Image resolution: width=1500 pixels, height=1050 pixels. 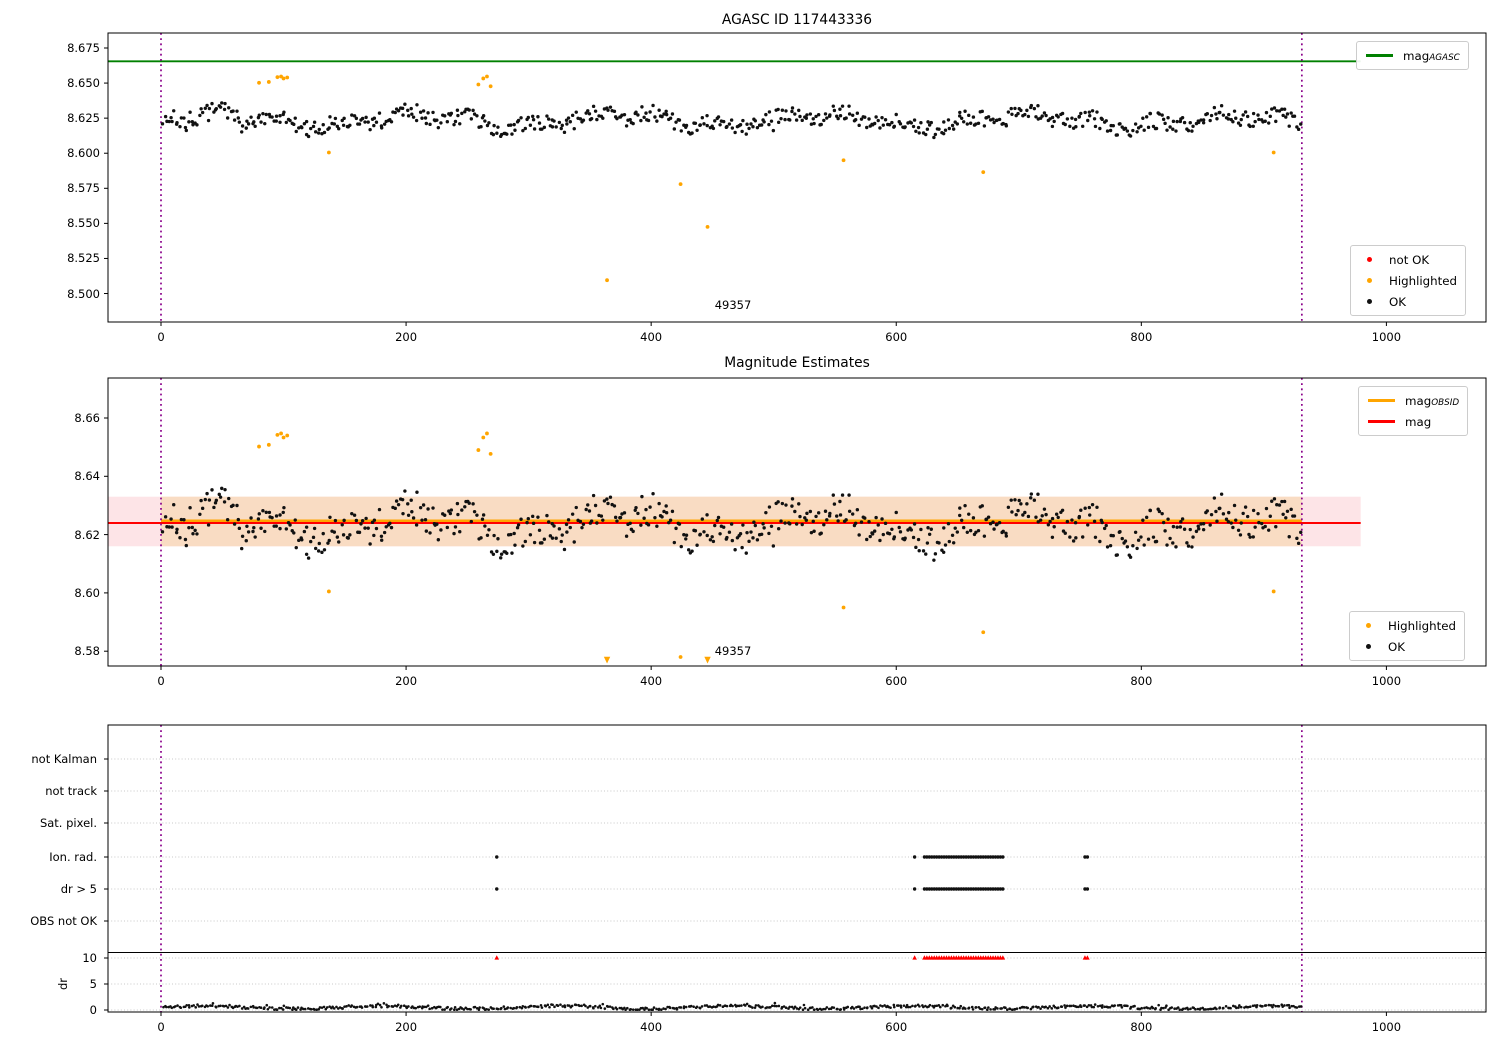 I want to click on dr-tick-label: 10, so click(x=89, y=958).